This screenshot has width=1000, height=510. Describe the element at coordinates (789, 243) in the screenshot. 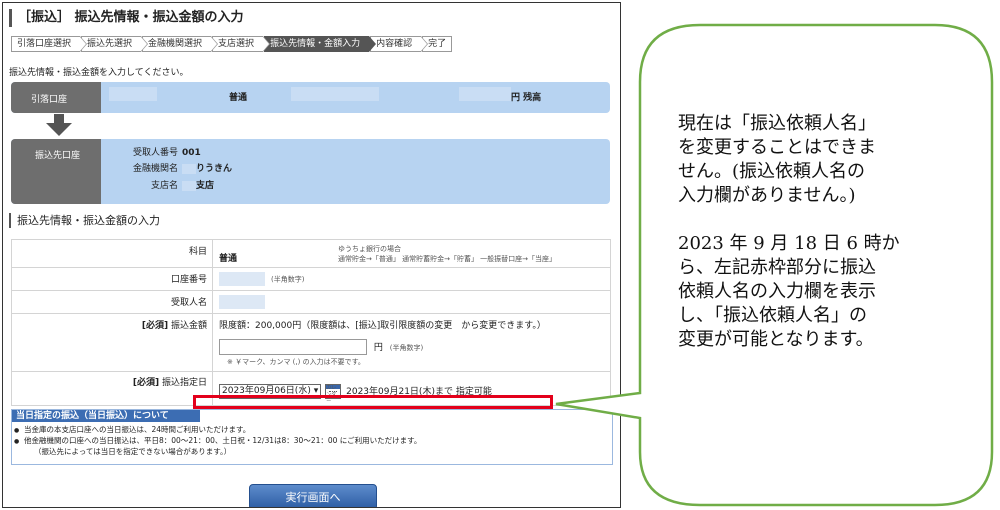

I see `callout-line: 2023 年 9 月 18 日 6 時か` at that location.